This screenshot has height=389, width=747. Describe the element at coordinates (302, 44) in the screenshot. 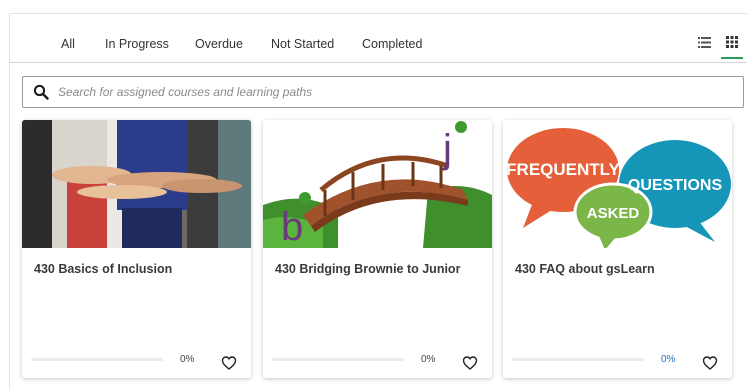

I see `tab-not-started: Not Started` at that location.